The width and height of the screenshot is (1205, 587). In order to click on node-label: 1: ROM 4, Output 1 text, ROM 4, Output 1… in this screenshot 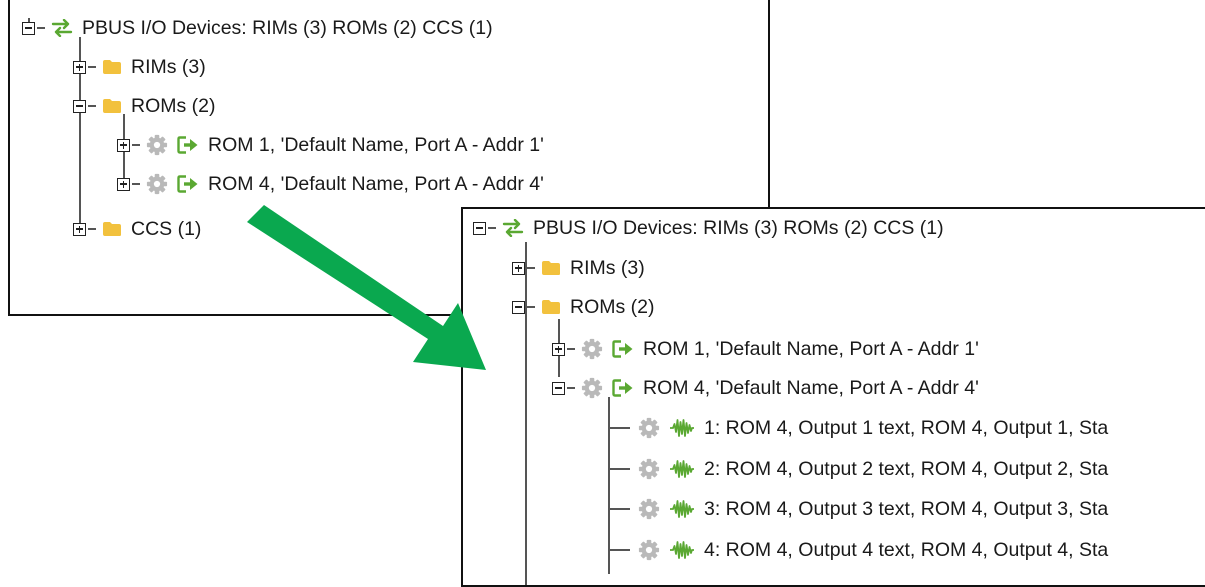, I will do `click(906, 427)`.